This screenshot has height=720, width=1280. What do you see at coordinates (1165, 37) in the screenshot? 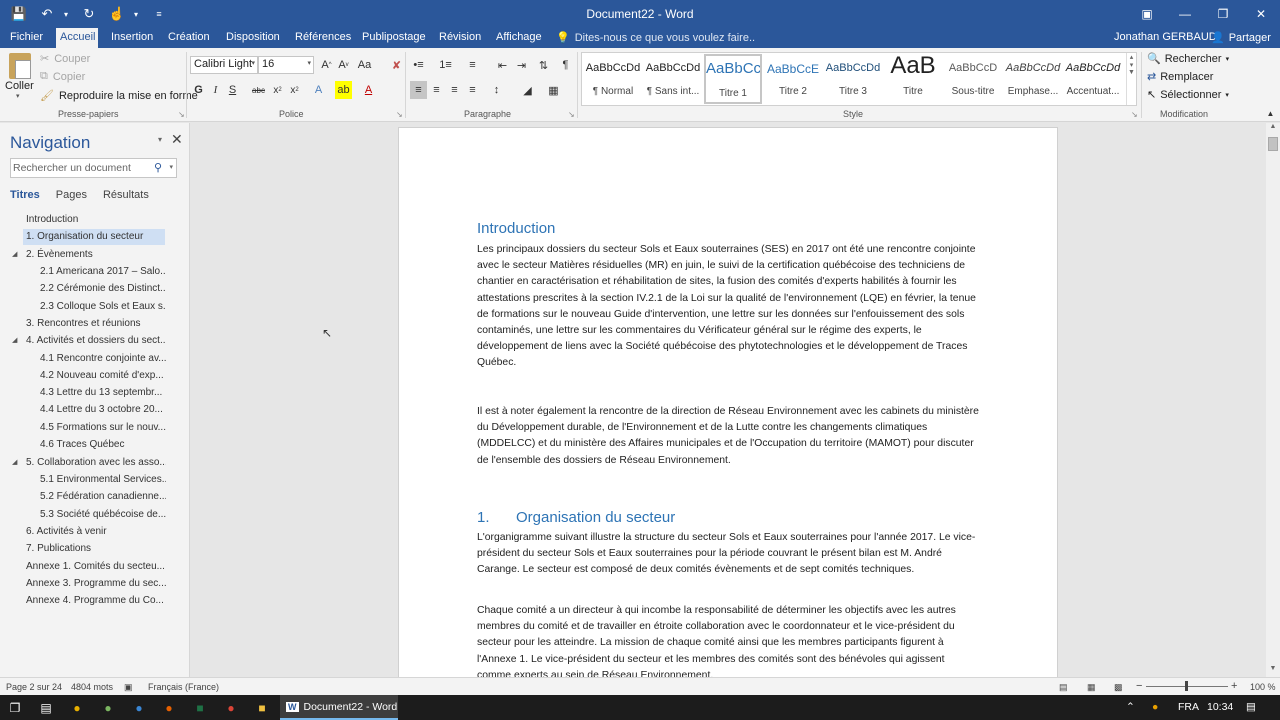
I see `user-name: Jonathan GERBAUD` at bounding box center [1165, 37].